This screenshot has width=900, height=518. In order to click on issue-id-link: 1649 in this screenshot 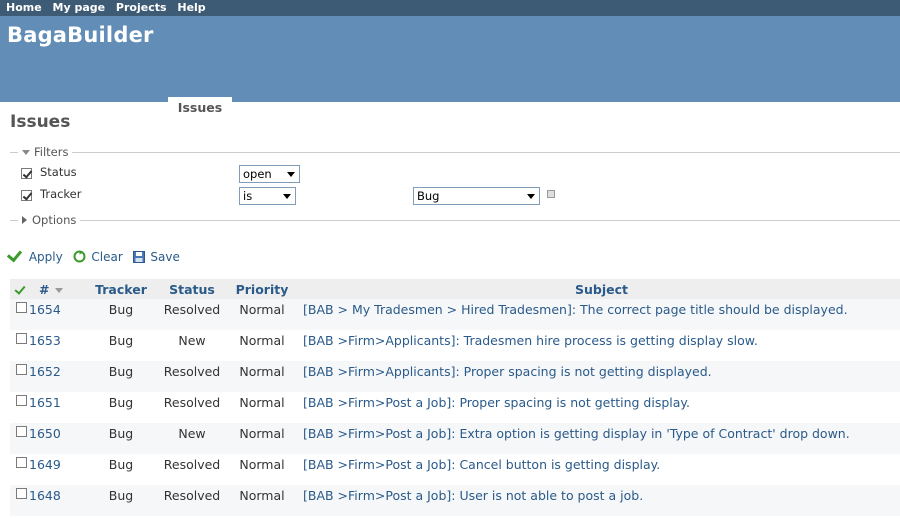, I will do `click(45, 464)`.